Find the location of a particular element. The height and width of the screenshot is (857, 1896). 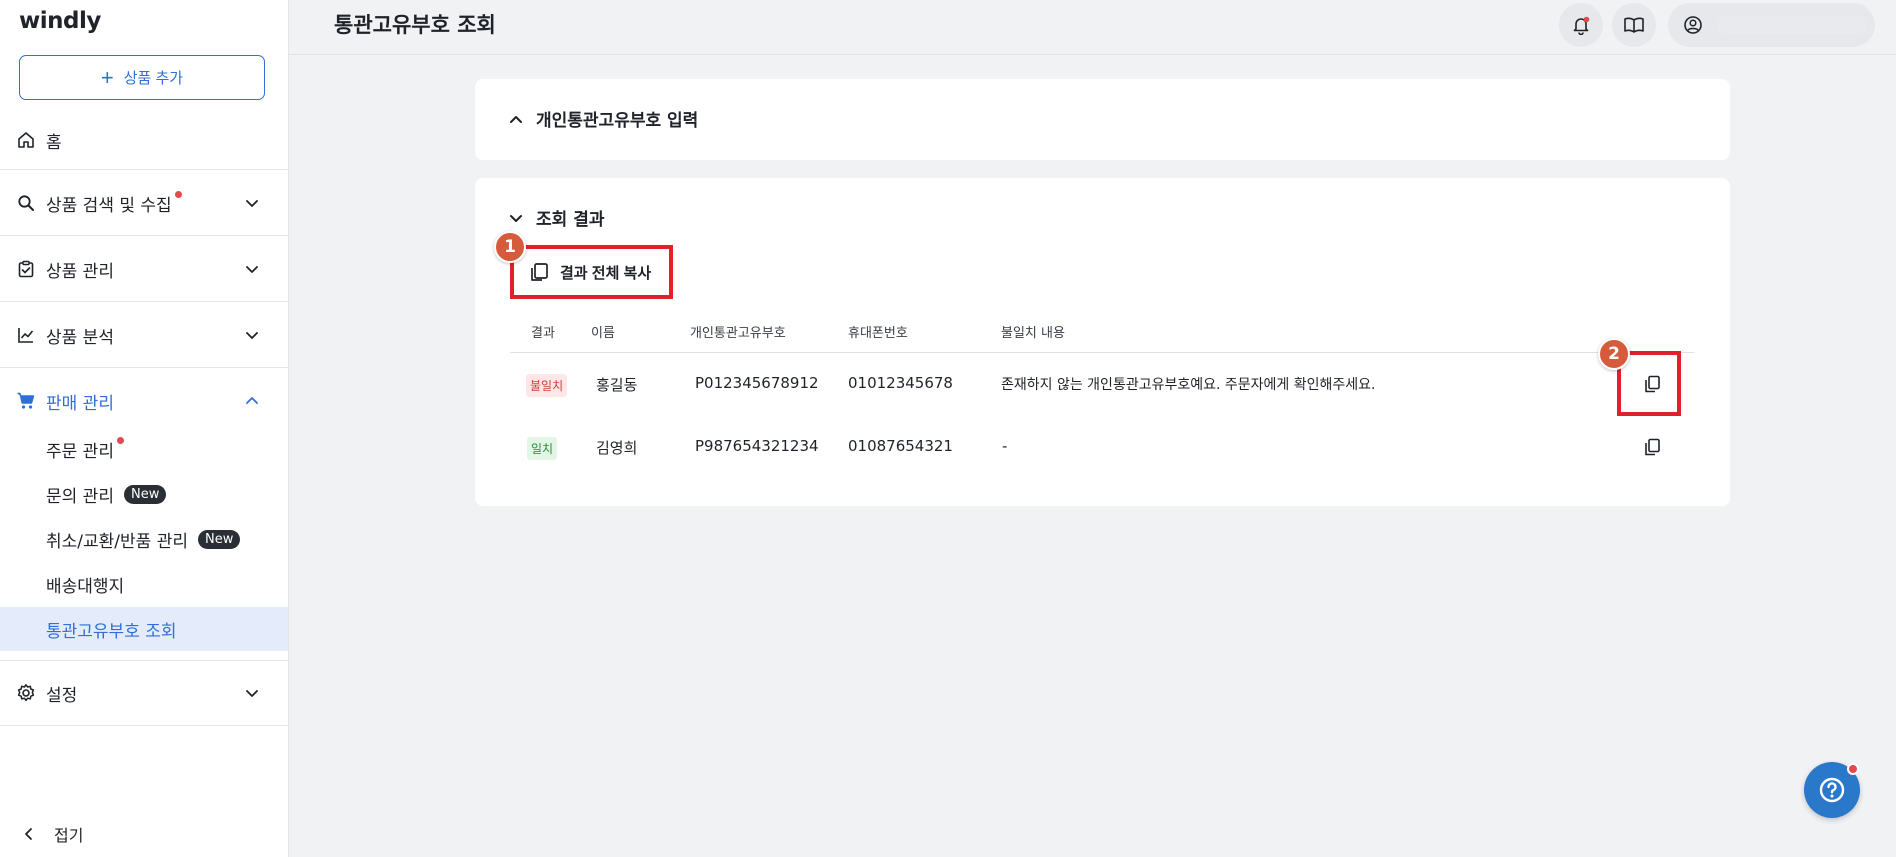

step-marker-1: 1 is located at coordinates (510, 247).